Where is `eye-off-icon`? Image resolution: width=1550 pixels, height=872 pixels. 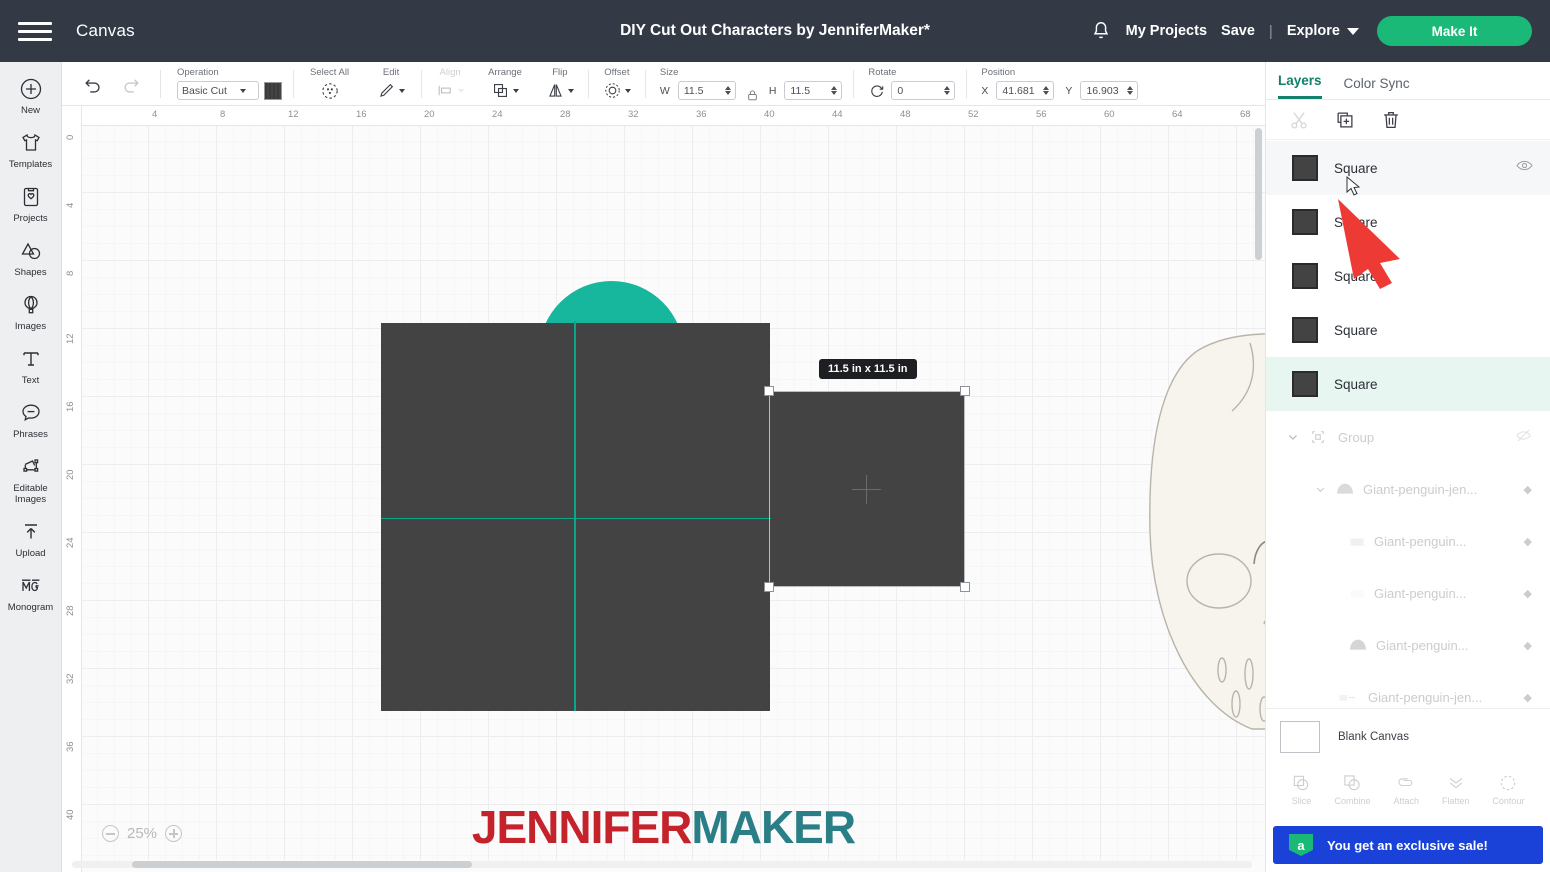
eye-off-icon is located at coordinates (1523, 437).